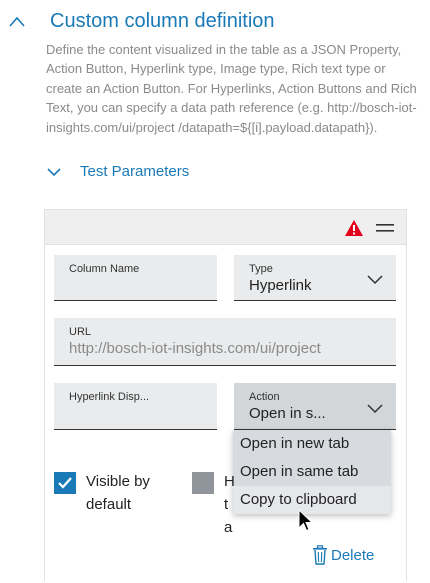 This screenshot has height=583, width=430. What do you see at coordinates (80, 332) in the screenshot?
I see `url-label: URL` at bounding box center [80, 332].